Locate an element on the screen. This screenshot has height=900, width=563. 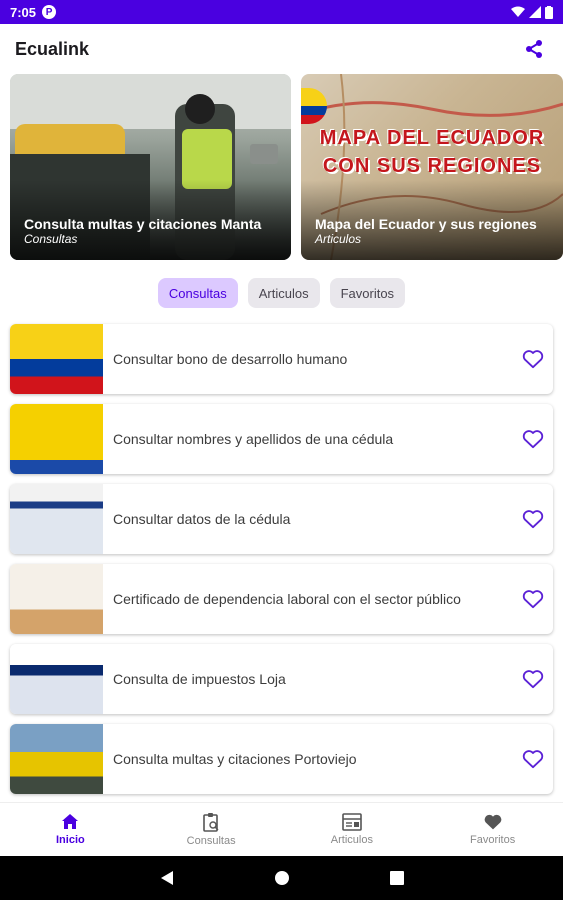
article-icon is located at coordinates (352, 822).